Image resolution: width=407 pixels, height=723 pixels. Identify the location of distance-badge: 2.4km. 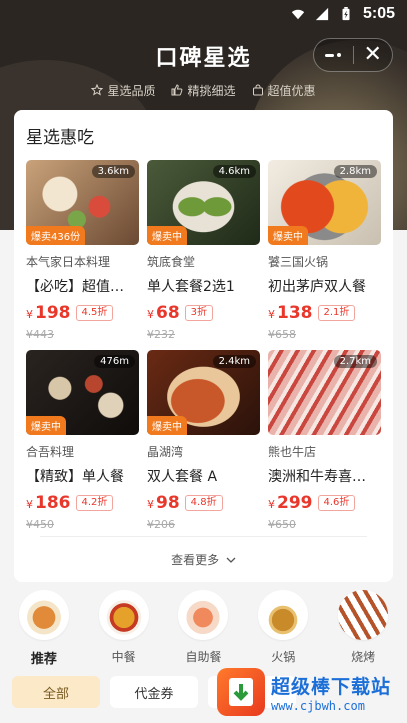
(234, 361).